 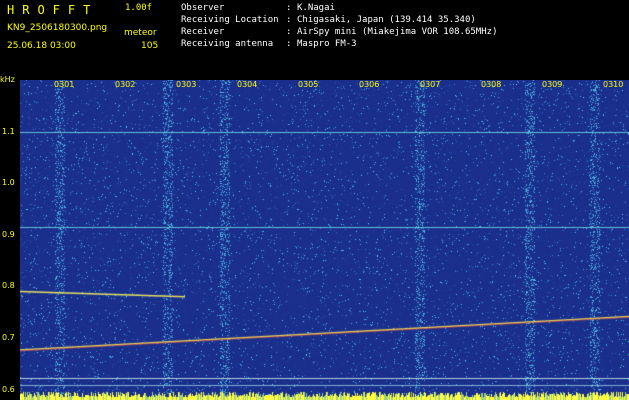 I want to click on app-version: 1.00f, so click(x=139, y=8).